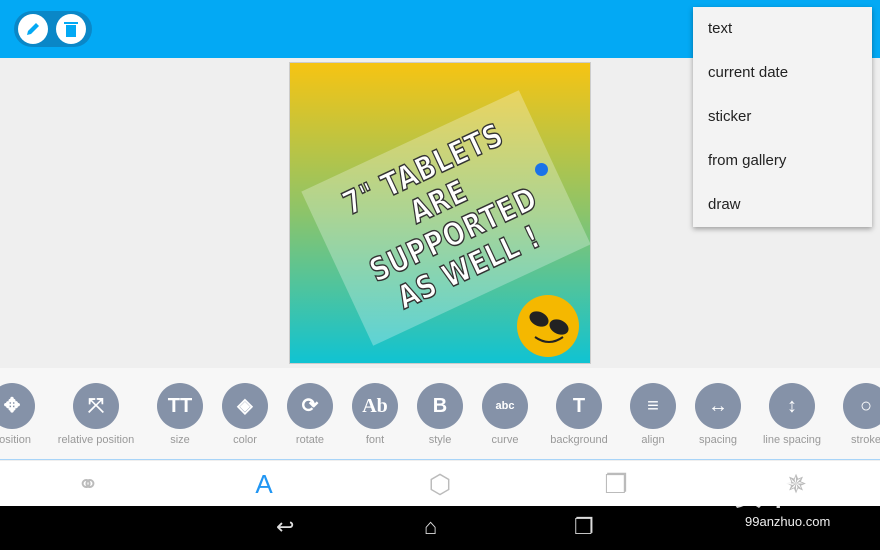 This screenshot has width=880, height=550. Describe the element at coordinates (505, 406) in the screenshot. I see `curve-icon: abc` at that location.